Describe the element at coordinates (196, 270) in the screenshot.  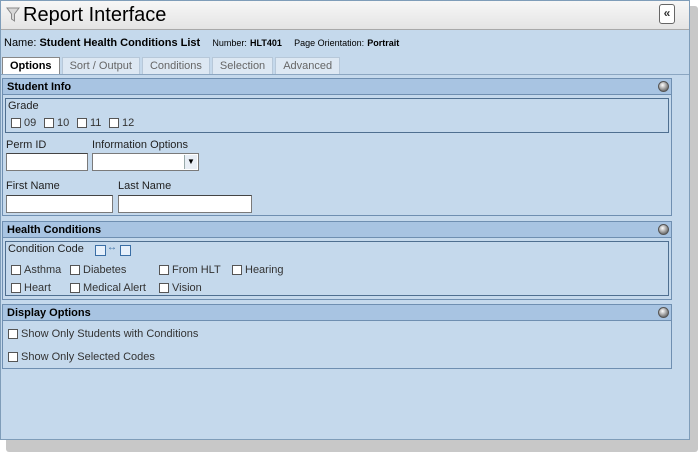
I see `code-from-hlt-label: From HLT` at that location.